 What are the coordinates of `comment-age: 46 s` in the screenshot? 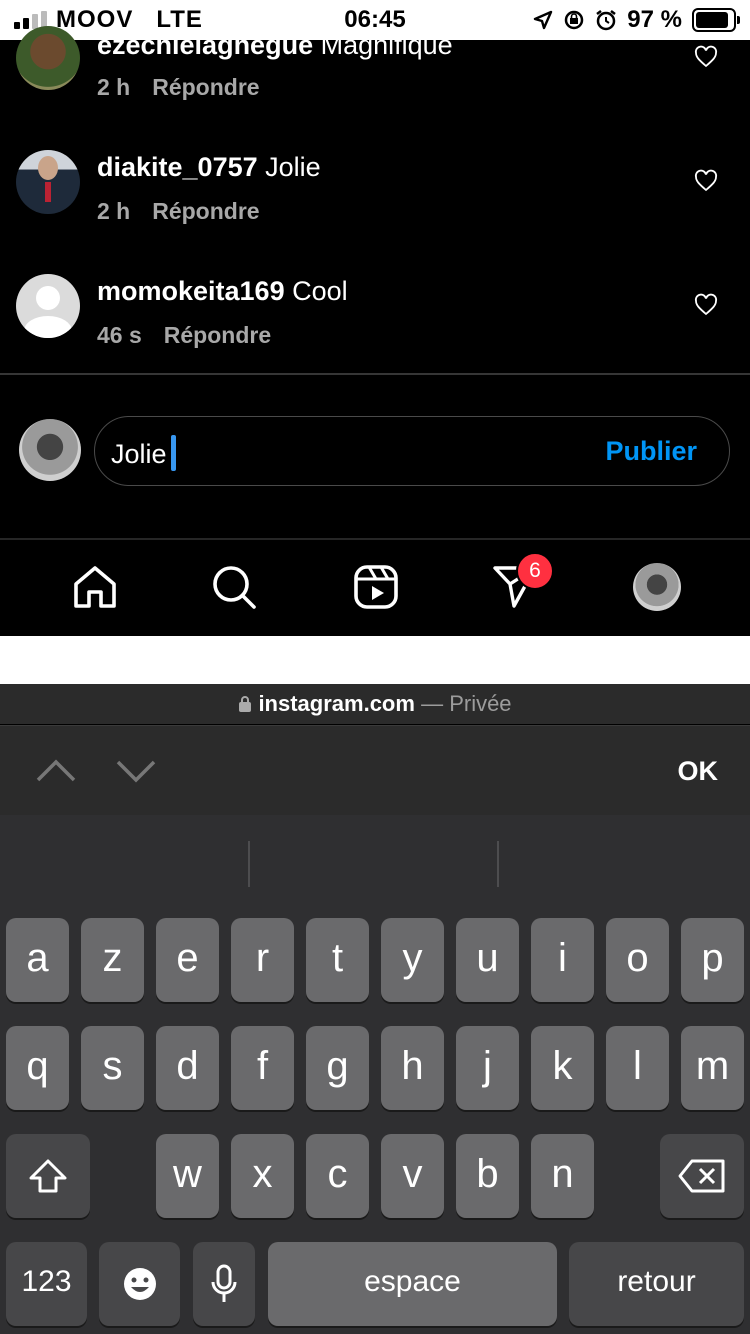 It's located at (119, 335).